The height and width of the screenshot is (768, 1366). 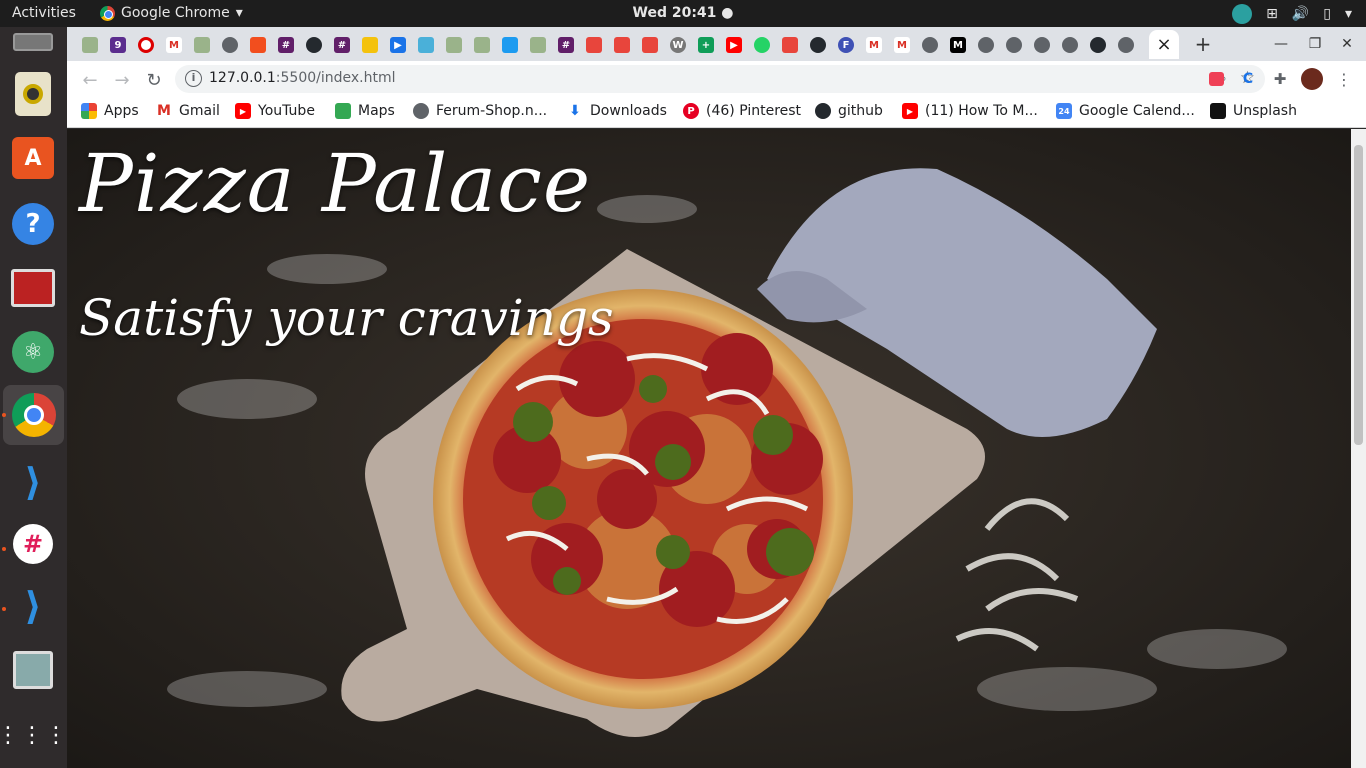 I want to click on close-window-button: ✕, so click(x=1347, y=44).